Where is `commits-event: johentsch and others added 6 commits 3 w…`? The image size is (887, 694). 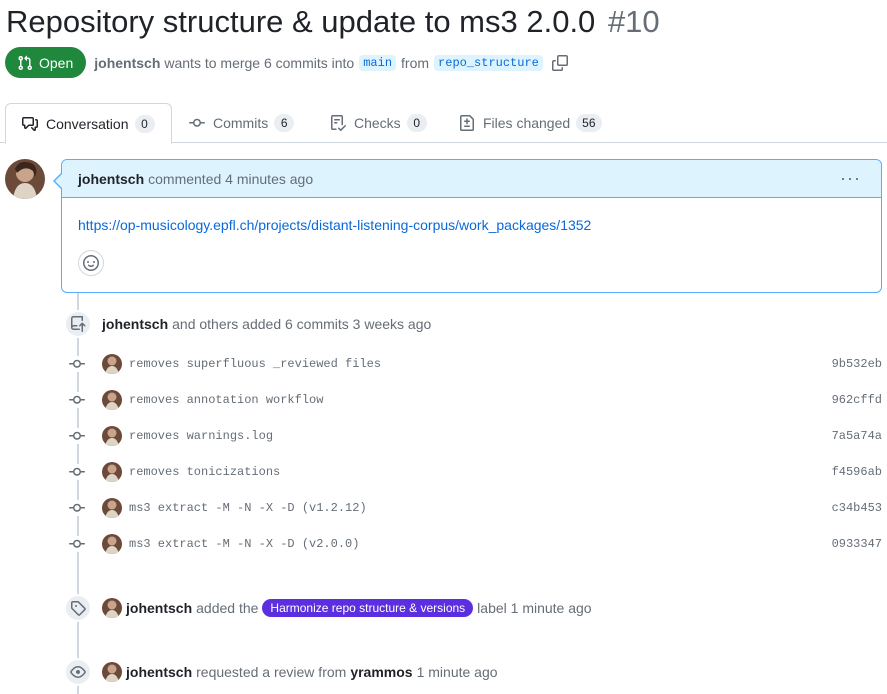
commits-event: johentsch and others added 6 commits 3 w… is located at coordinates (266, 324).